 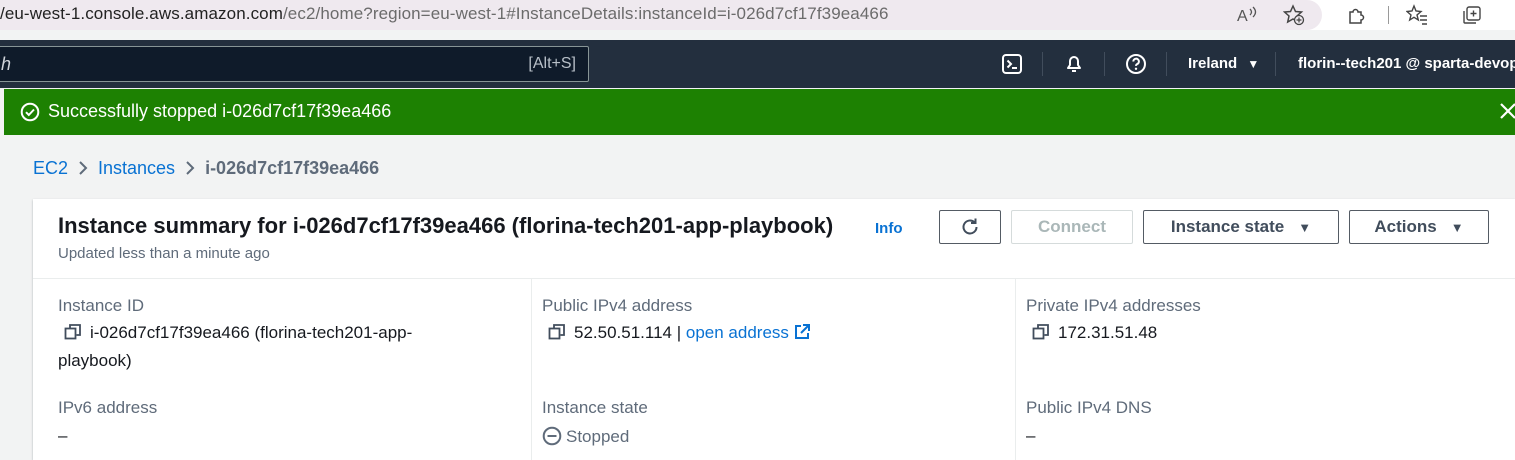 I want to click on extensions-icon, so click(x=1357, y=15).